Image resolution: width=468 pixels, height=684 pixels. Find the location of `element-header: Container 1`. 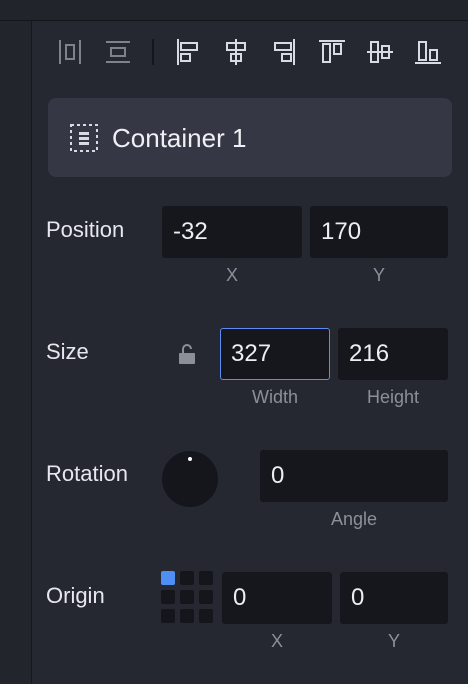

element-header: Container 1 is located at coordinates (250, 137).